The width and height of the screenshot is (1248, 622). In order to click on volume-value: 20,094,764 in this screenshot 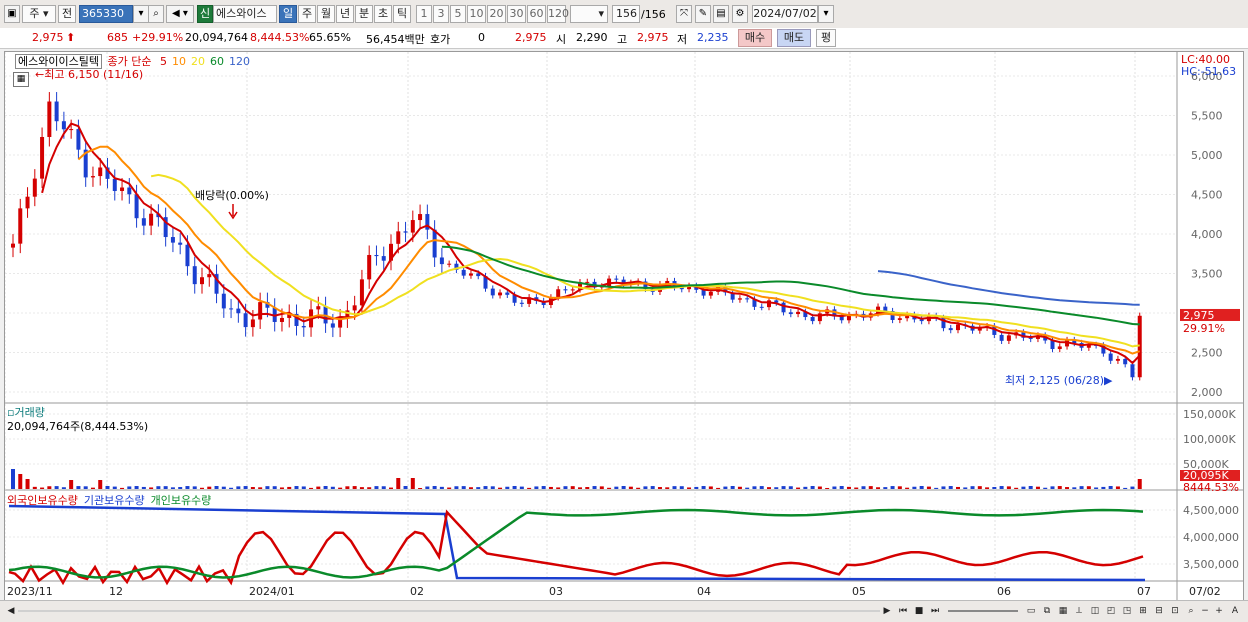, I will do `click(216, 37)`.